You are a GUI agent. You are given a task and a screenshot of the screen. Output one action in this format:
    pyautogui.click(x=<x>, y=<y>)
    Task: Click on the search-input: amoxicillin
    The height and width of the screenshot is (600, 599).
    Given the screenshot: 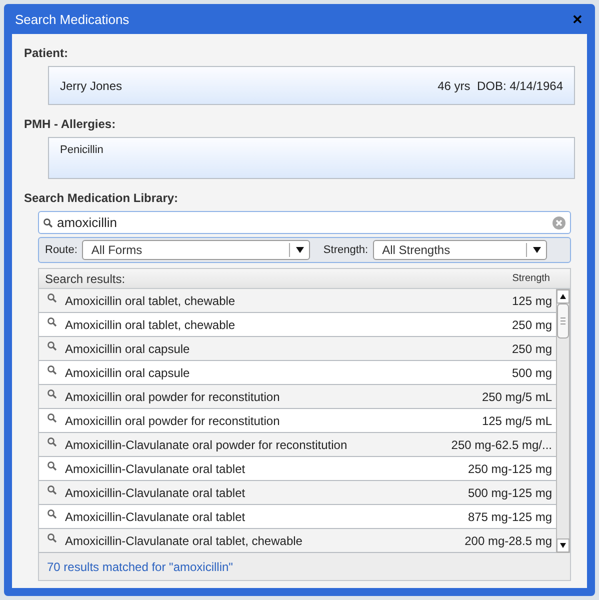 What is the action you would take?
    pyautogui.click(x=302, y=222)
    